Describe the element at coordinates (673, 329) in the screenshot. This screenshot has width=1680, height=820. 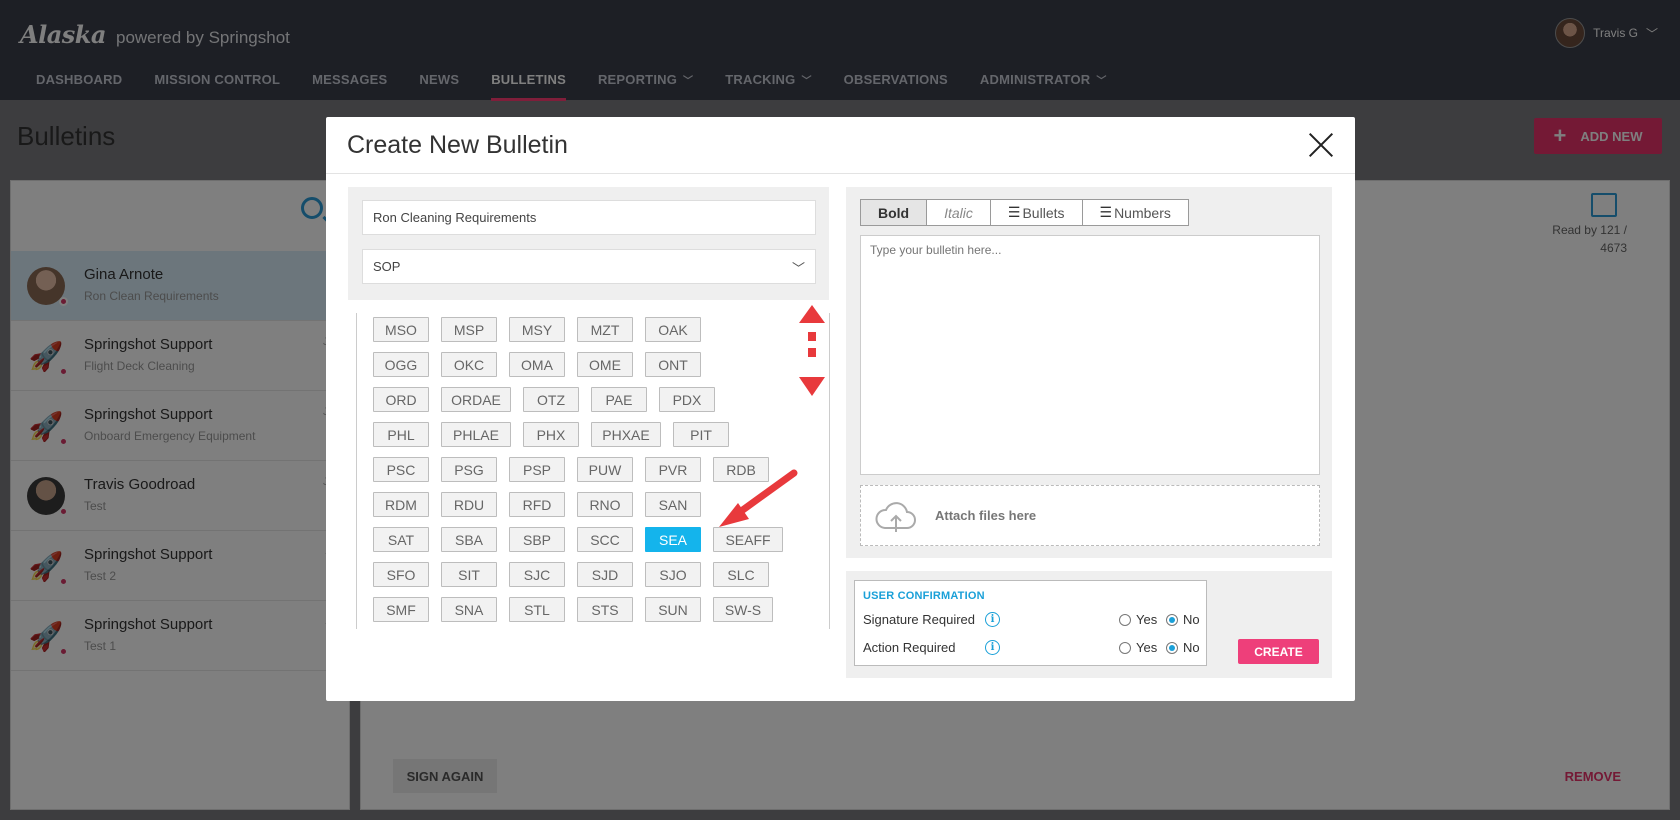
I see `station-button-oak: OAK` at that location.